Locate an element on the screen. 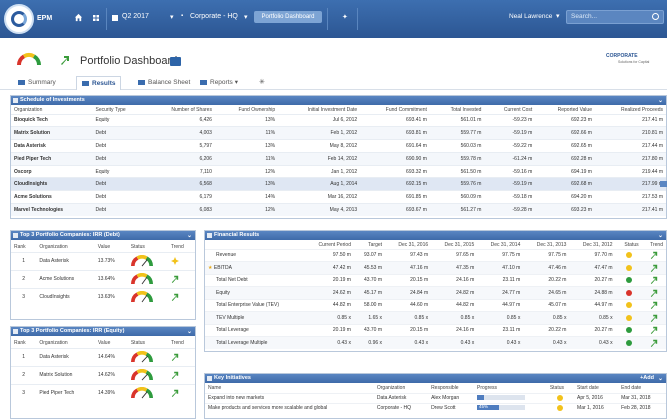 This screenshot has width=667, height=419. column-header: Number of Shares is located at coordinates (180, 110).